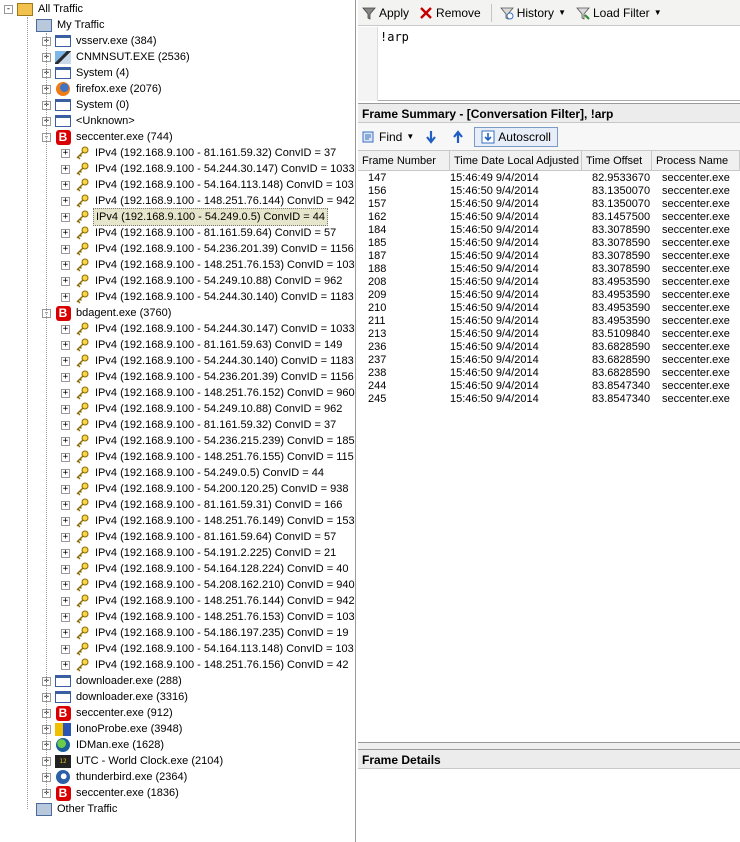 The image size is (740, 842). I want to click on tree-node-process: + IDMan.exe (1628), so click(104, 745).